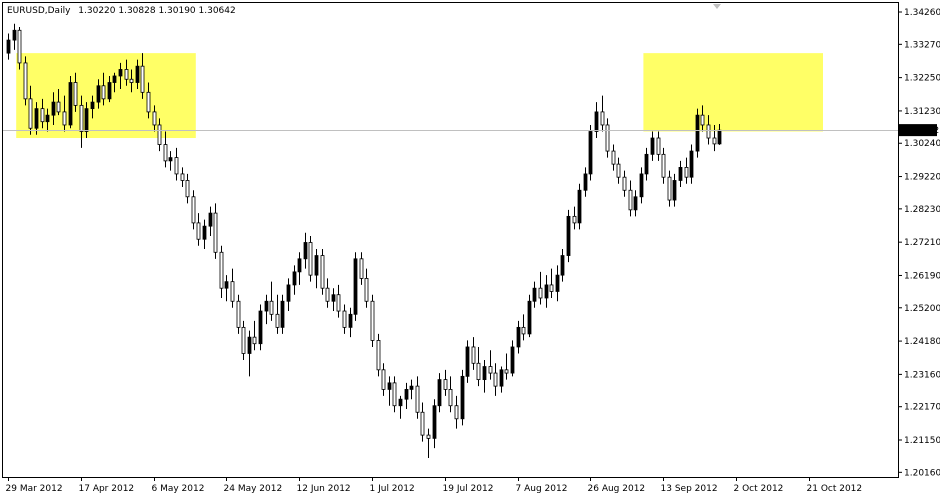 This screenshot has width=940, height=497. I want to click on x-tick-label: 26 Aug 2012, so click(617, 489).